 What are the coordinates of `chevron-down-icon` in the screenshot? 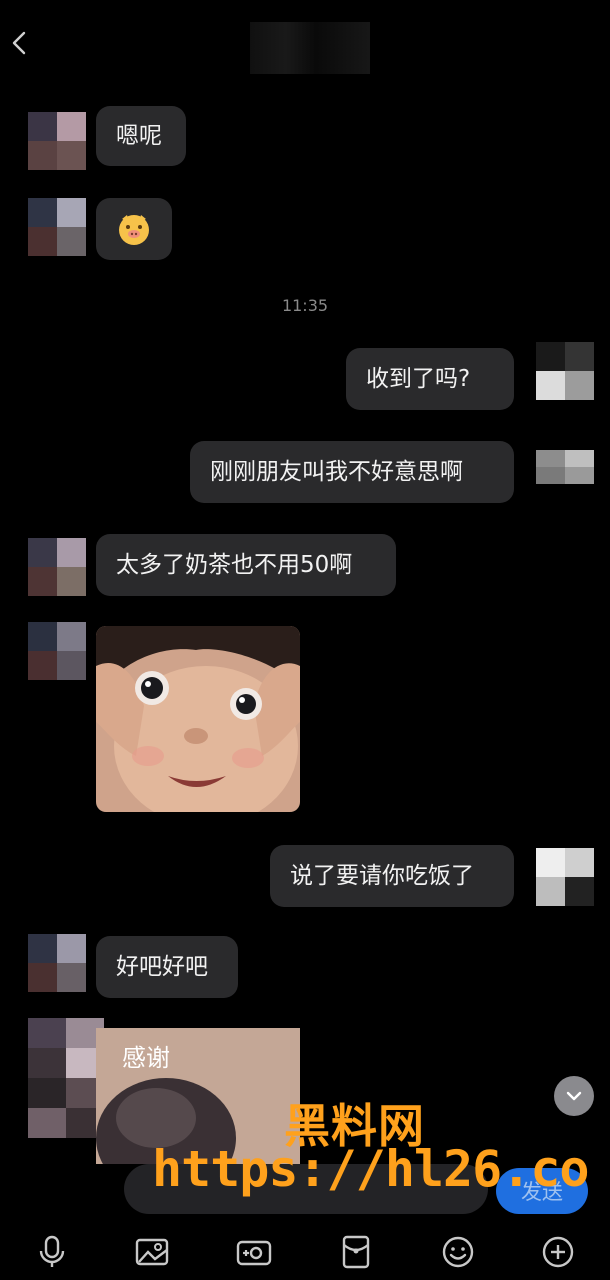 It's located at (574, 1096).